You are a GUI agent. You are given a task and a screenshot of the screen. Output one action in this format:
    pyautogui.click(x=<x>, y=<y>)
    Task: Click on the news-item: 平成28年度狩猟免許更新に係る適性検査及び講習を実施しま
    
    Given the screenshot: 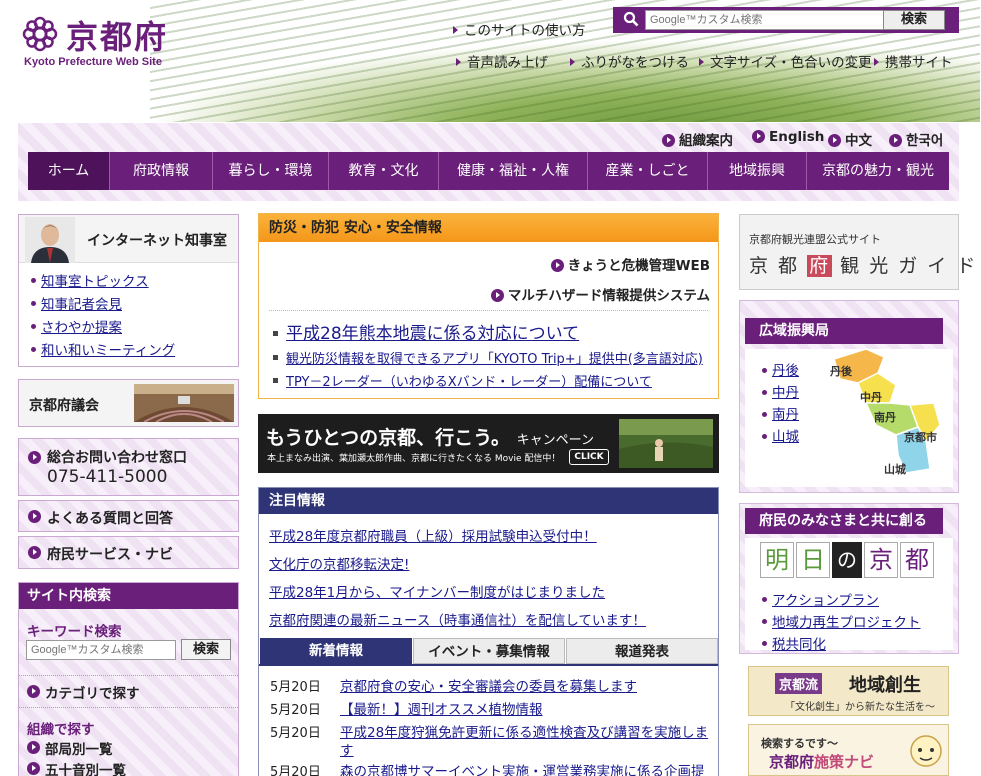 What is the action you would take?
    pyautogui.click(x=524, y=731)
    